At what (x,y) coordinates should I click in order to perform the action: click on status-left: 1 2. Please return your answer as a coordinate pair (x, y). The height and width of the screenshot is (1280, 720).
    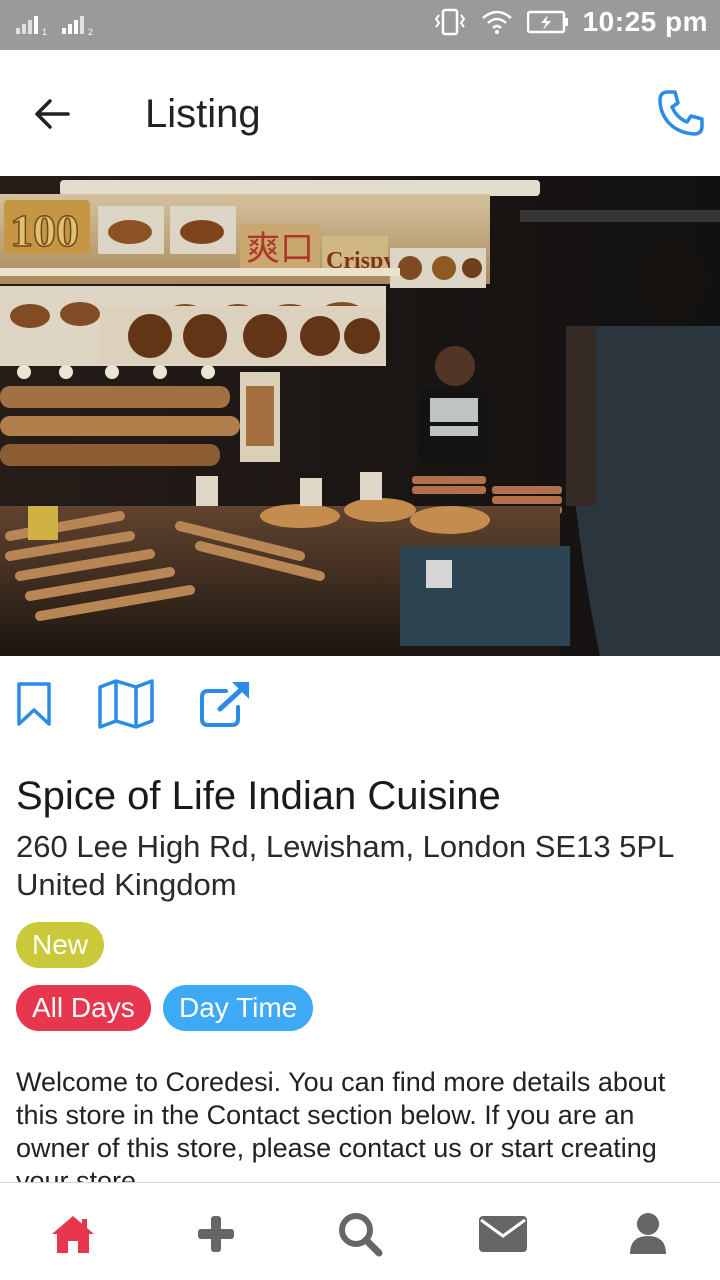
    Looking at the image, I should click on (56, 25).